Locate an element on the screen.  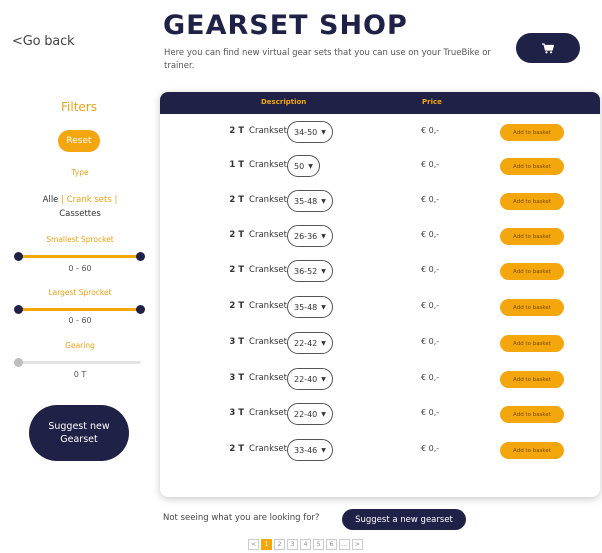
reset-button: Reset is located at coordinates (79, 141).